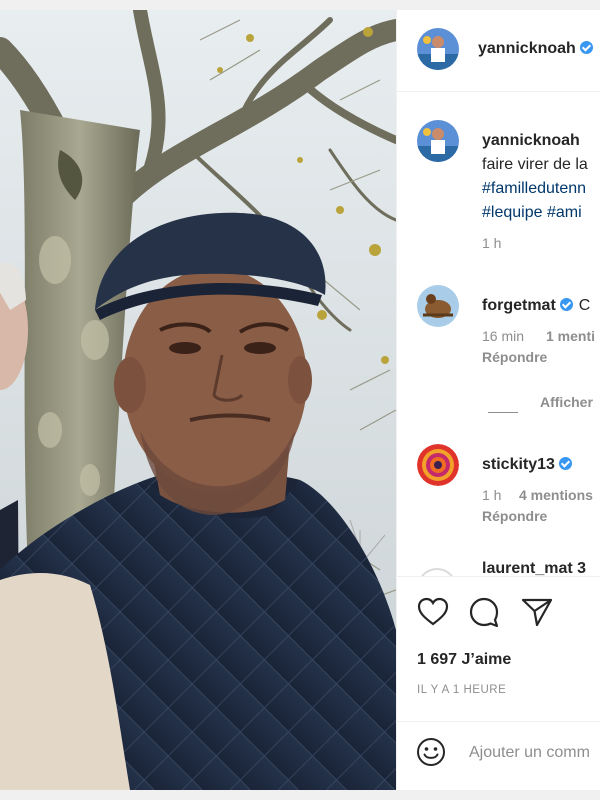 This screenshot has height=800, width=600. I want to click on caption-text: faire virer de la, so click(535, 164).